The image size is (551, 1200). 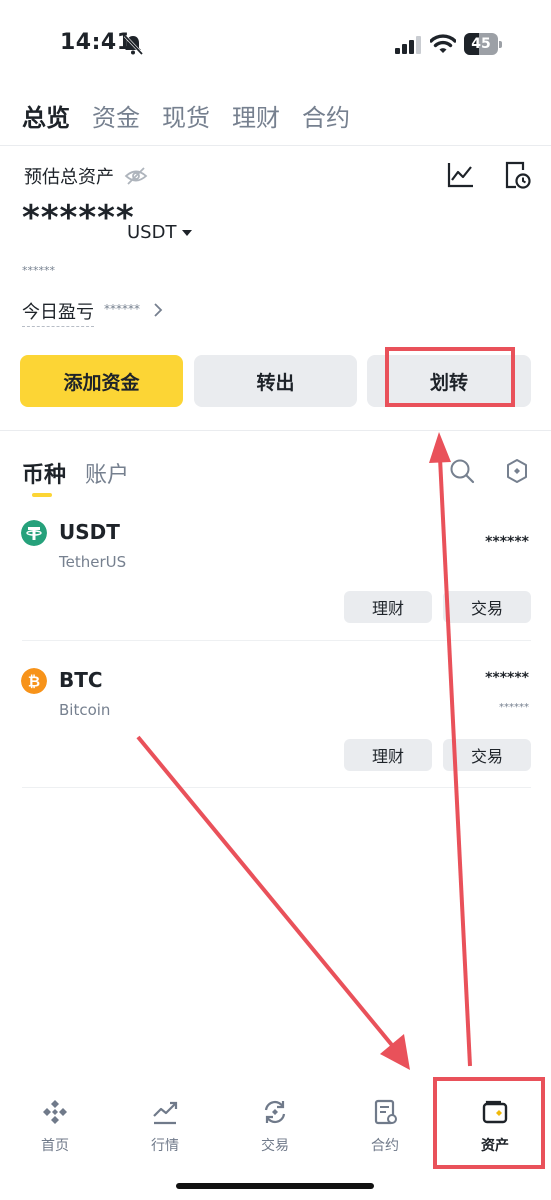 I want to click on battery-level-text: 45, so click(x=481, y=44).